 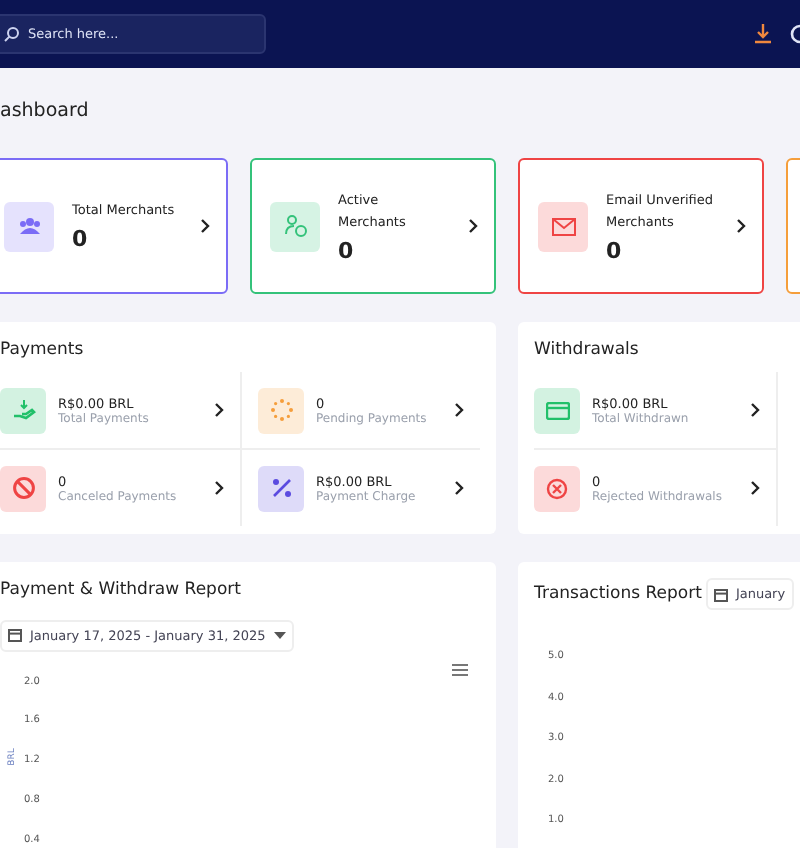 What do you see at coordinates (586, 349) in the screenshot?
I see `panel-title: Withdrawals` at bounding box center [586, 349].